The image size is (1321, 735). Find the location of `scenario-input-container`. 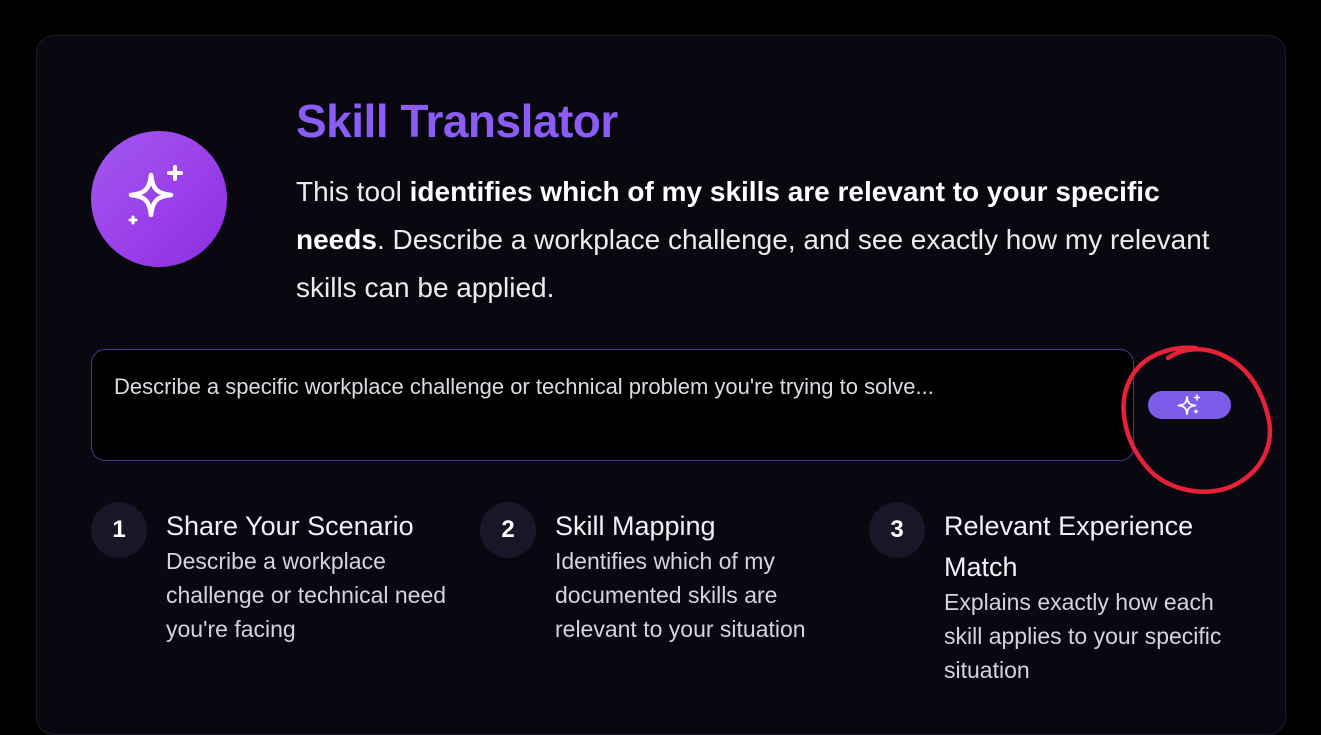

scenario-input-container is located at coordinates (612, 405).